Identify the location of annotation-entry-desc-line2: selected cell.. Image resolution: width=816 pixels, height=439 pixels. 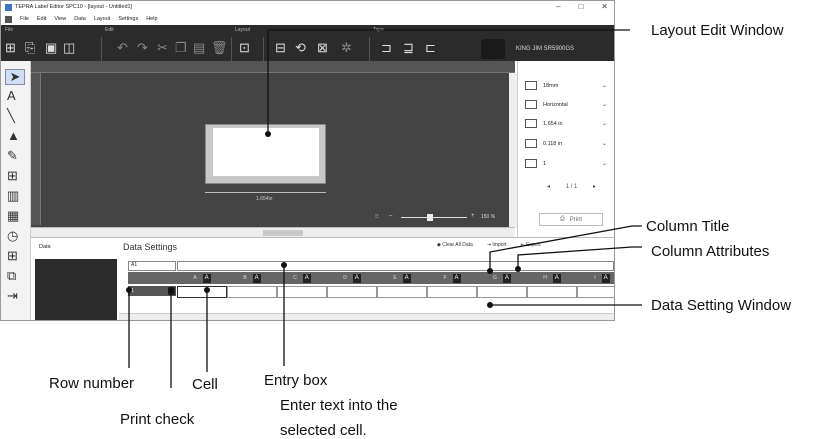
(323, 430).